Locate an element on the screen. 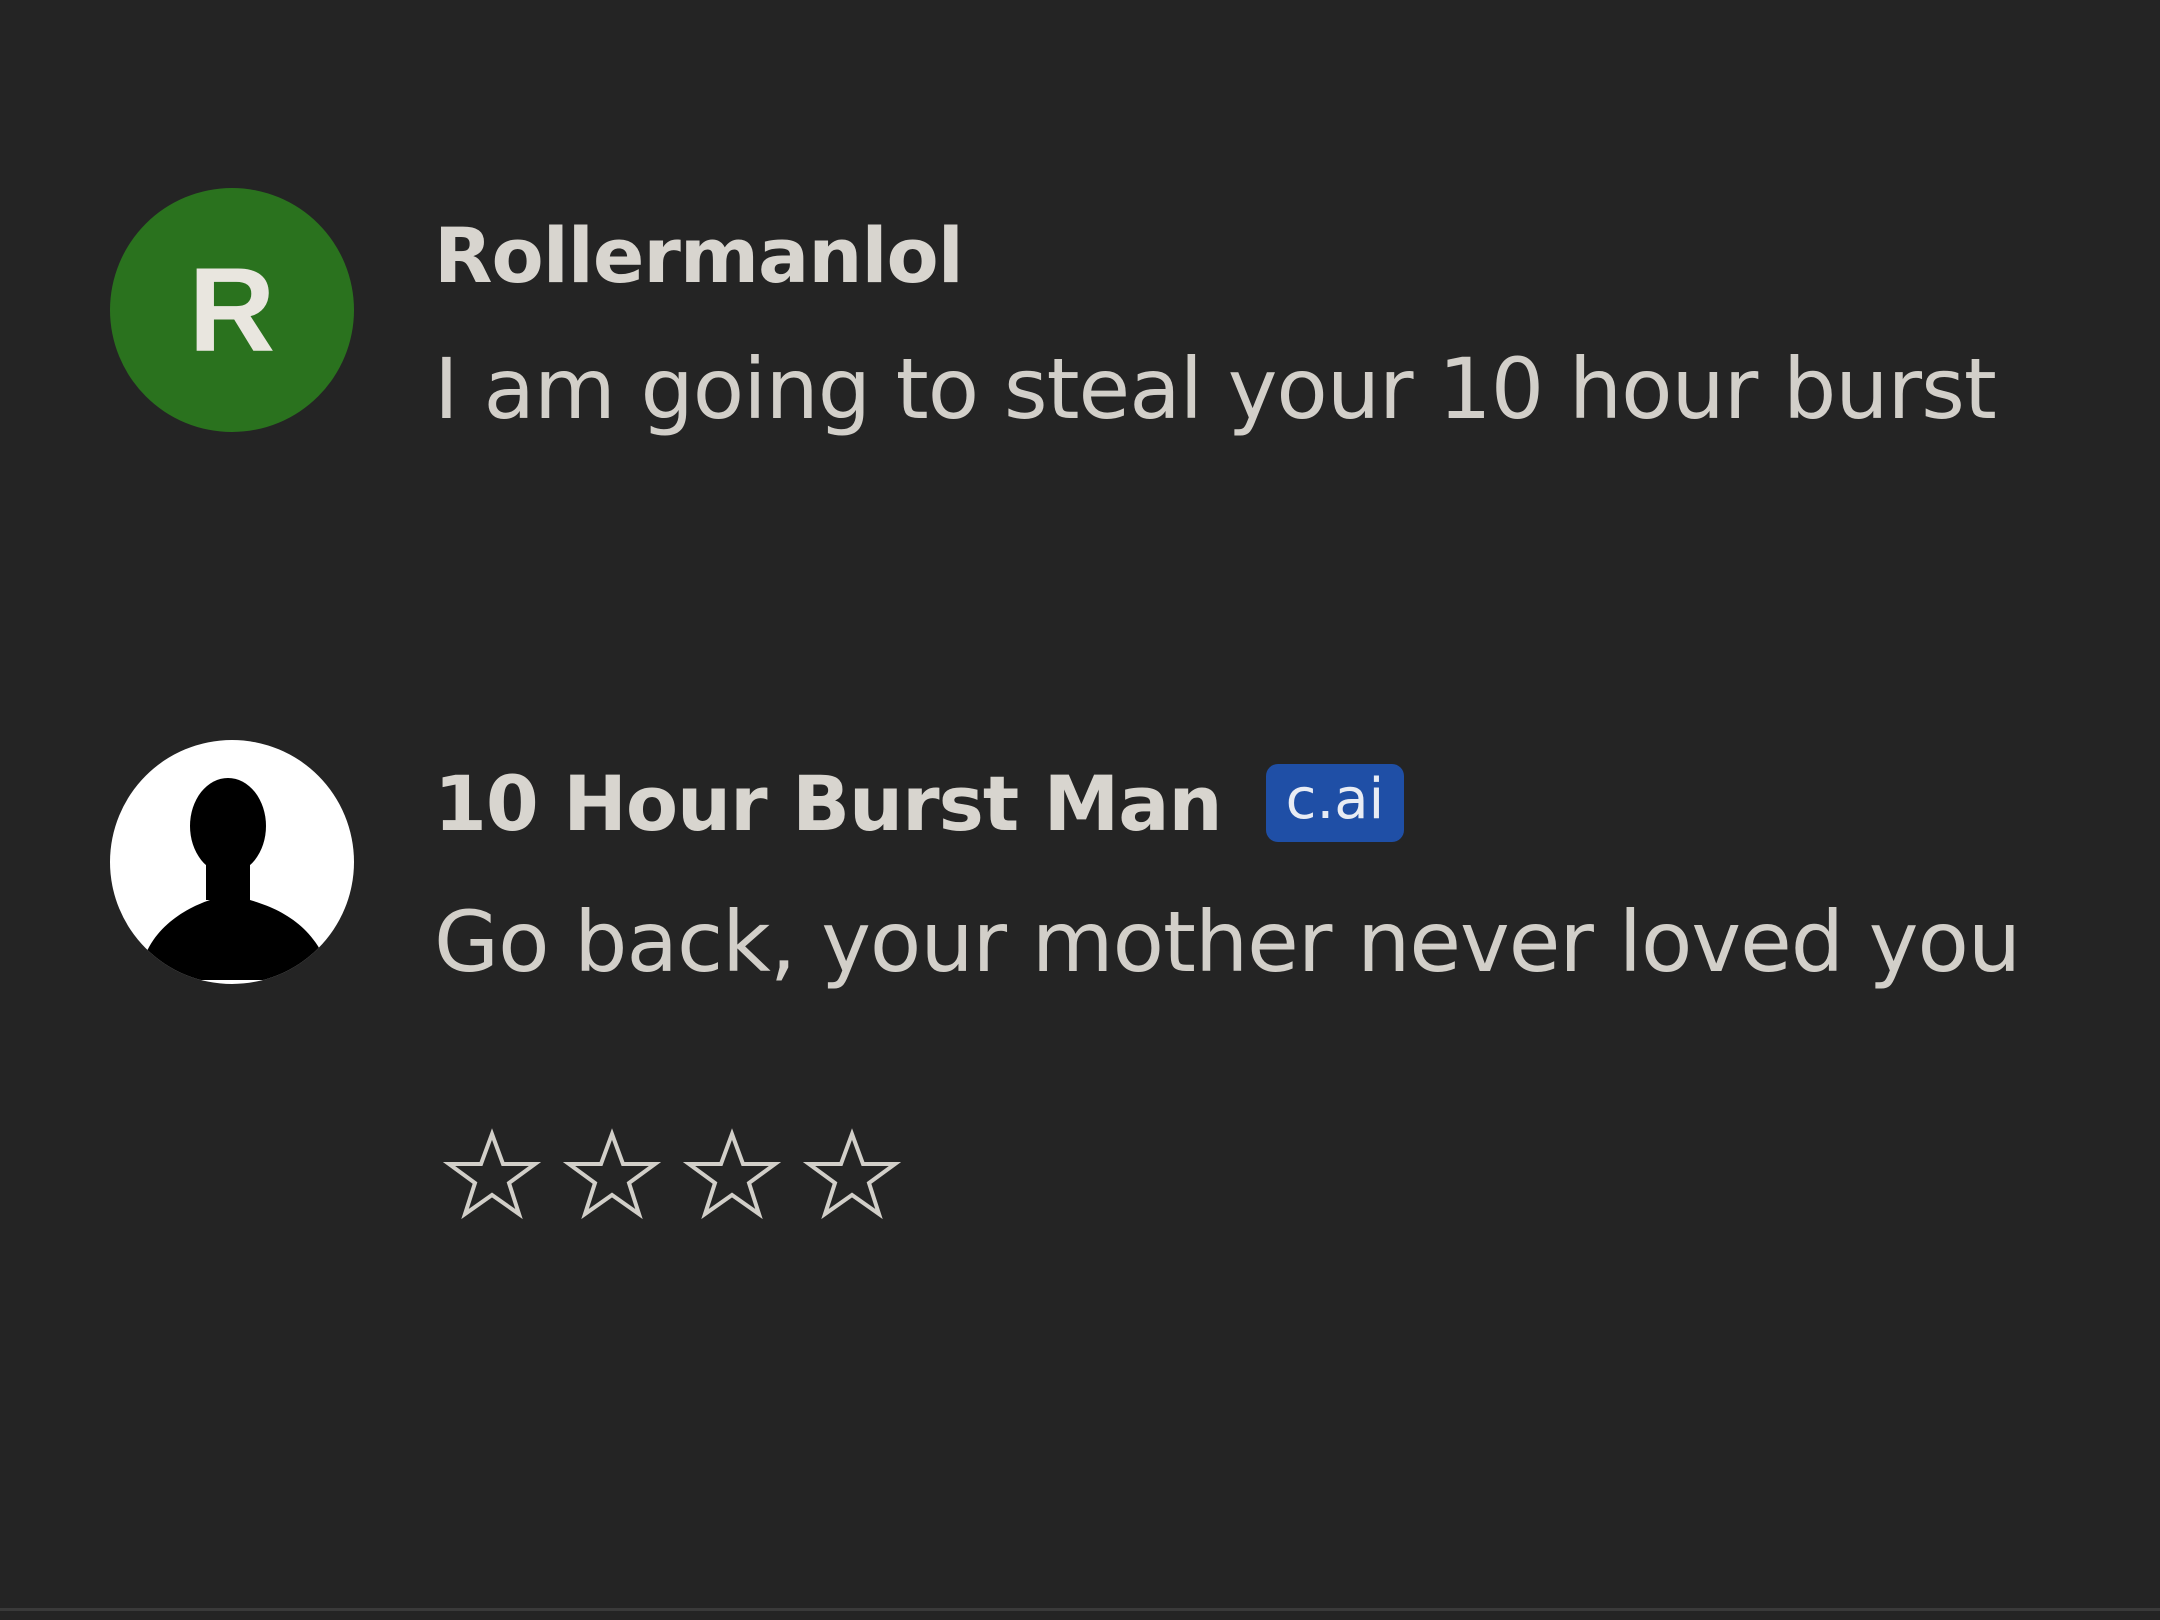 The height and width of the screenshot is (1620, 2160). user-message-text: I am going to steal your 10 hour burst is located at coordinates (1215, 389).